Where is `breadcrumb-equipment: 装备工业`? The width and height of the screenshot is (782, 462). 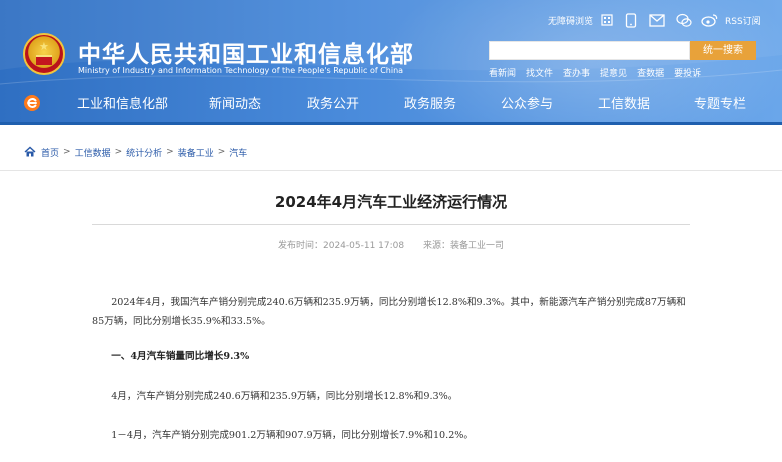 breadcrumb-equipment: 装备工业 is located at coordinates (196, 152).